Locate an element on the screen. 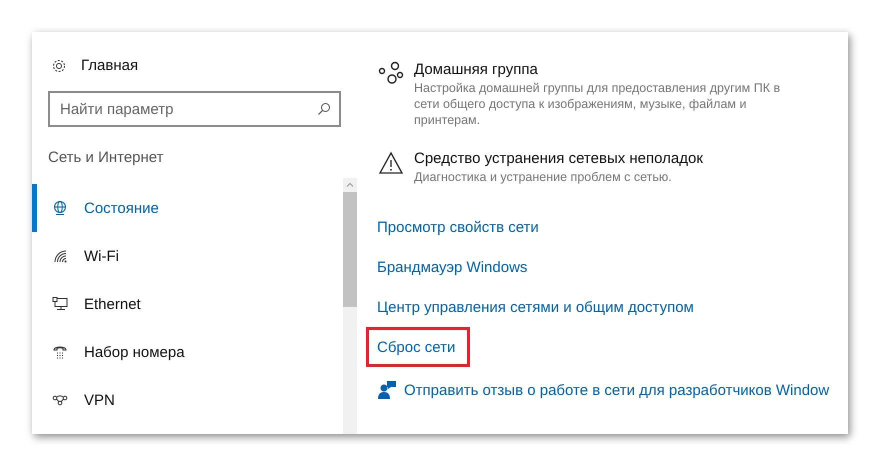 The height and width of the screenshot is (466, 881). settings-link: Центр управления сетями и общим доступом is located at coordinates (539, 307).